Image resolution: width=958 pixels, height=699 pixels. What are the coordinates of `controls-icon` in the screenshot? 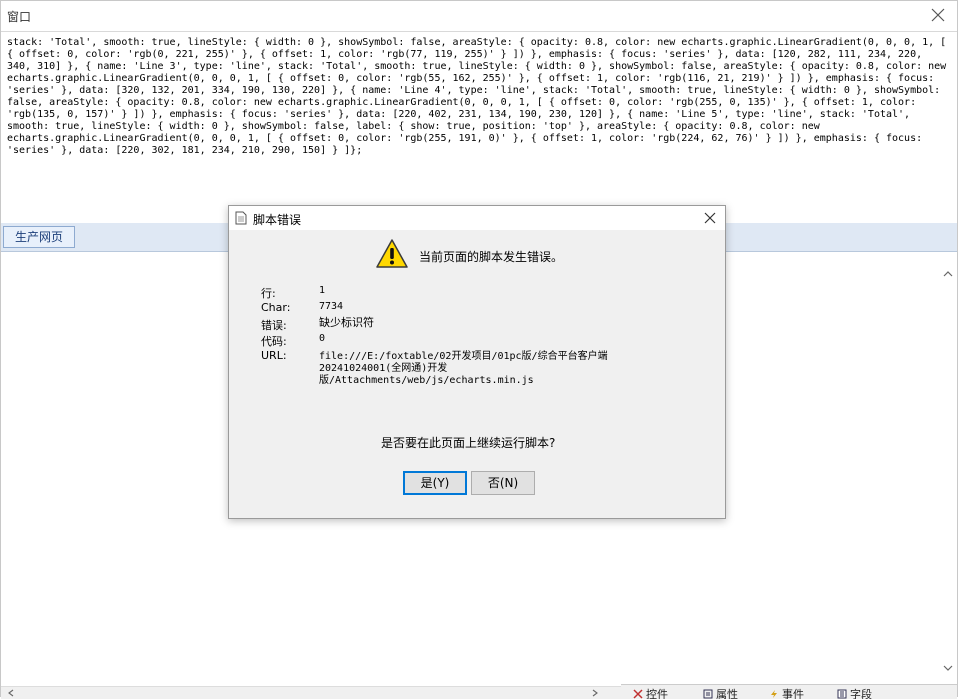 It's located at (638, 694).